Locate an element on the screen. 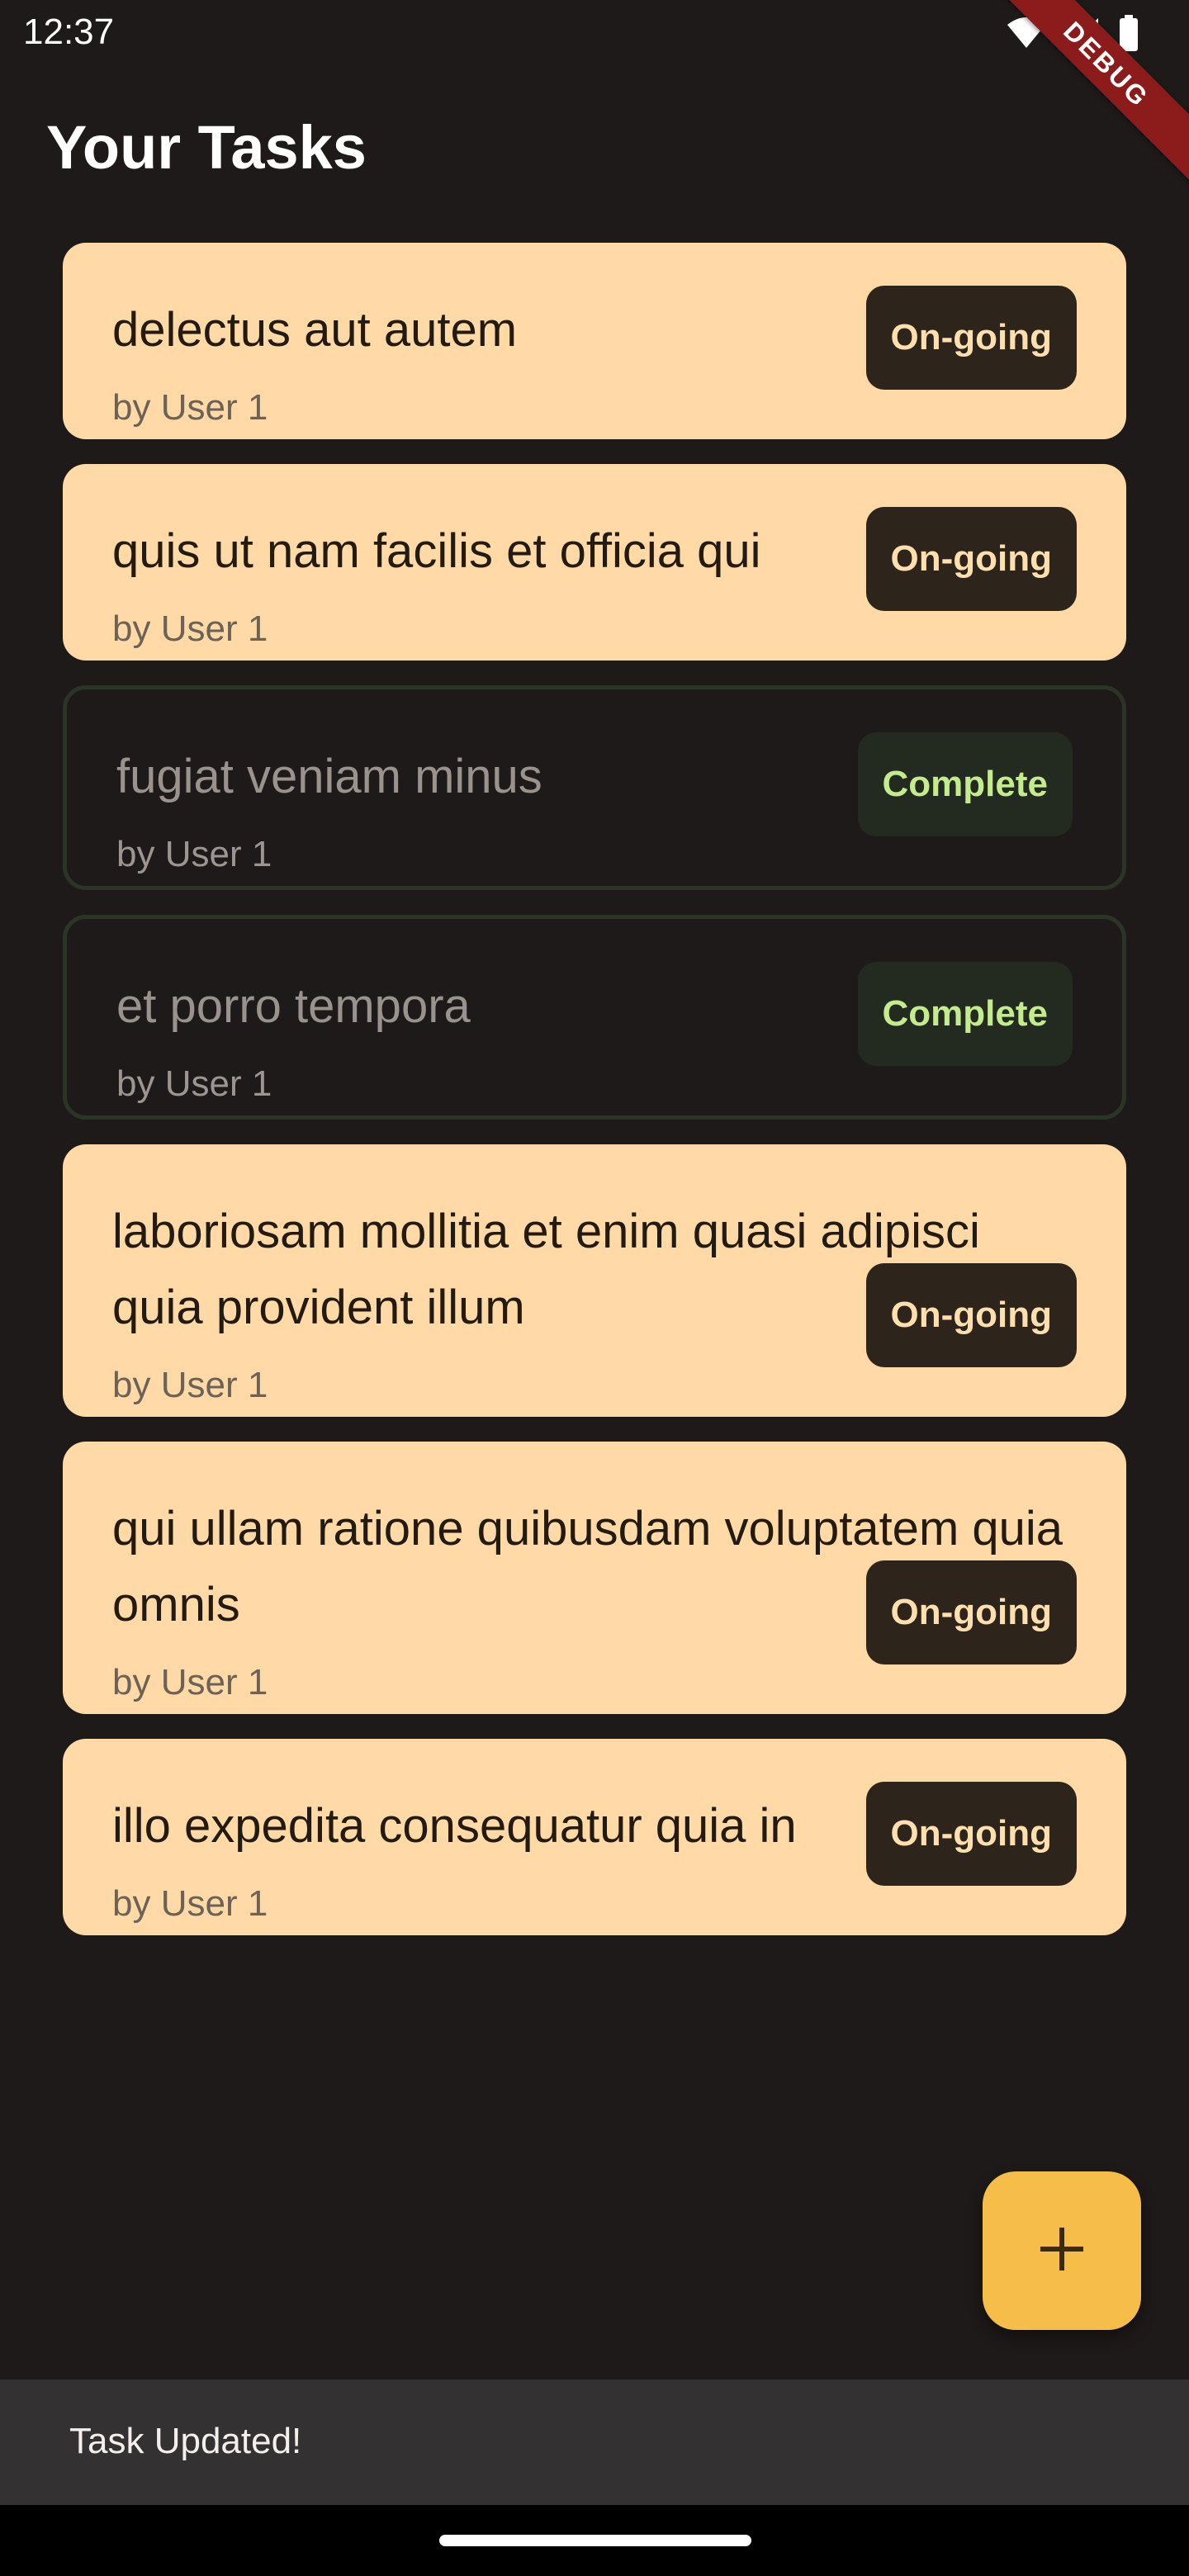 This screenshot has width=1189, height=2576. add-task-button is located at coordinates (1062, 2250).